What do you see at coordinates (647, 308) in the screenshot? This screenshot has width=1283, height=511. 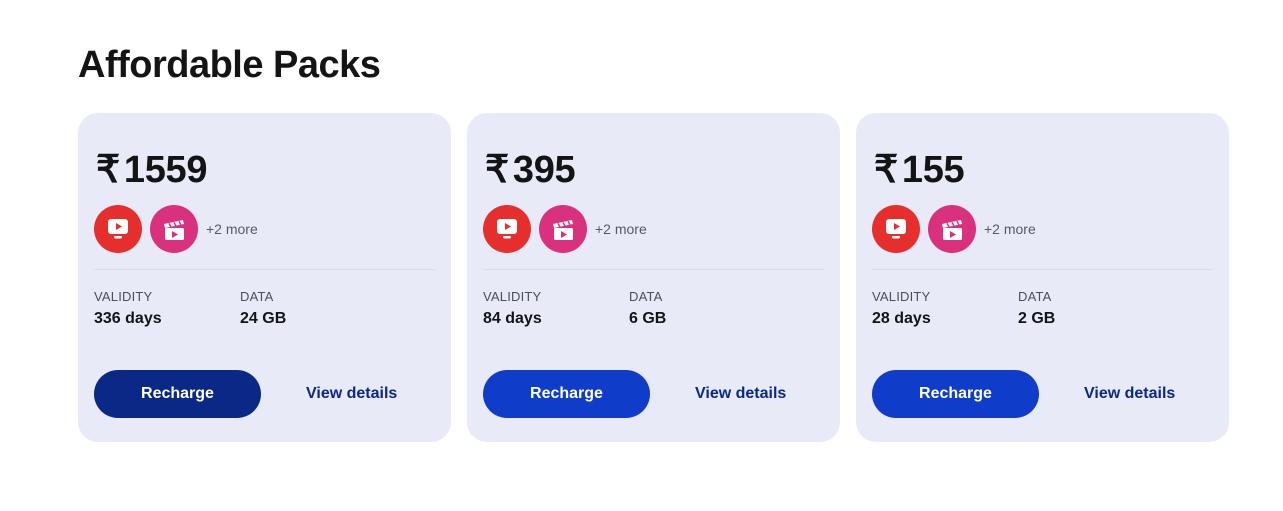 I see `data-info: DATA 6 GB` at bounding box center [647, 308].